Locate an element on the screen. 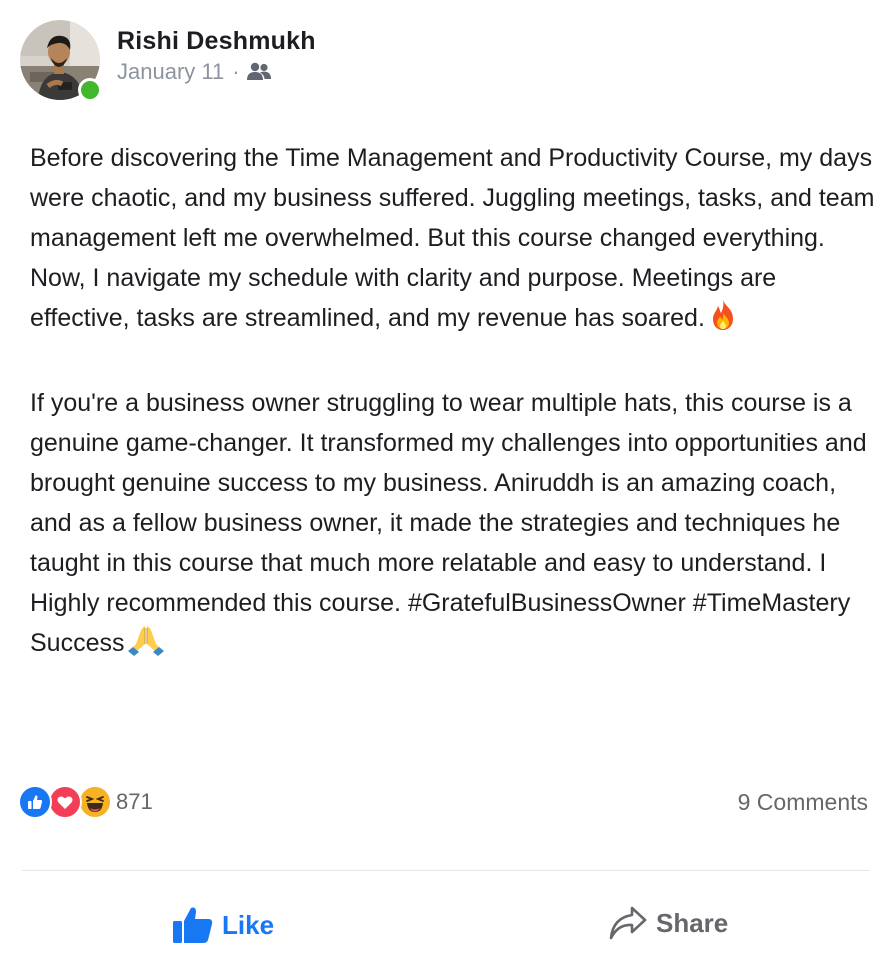  author-avatar is located at coordinates (61, 61).